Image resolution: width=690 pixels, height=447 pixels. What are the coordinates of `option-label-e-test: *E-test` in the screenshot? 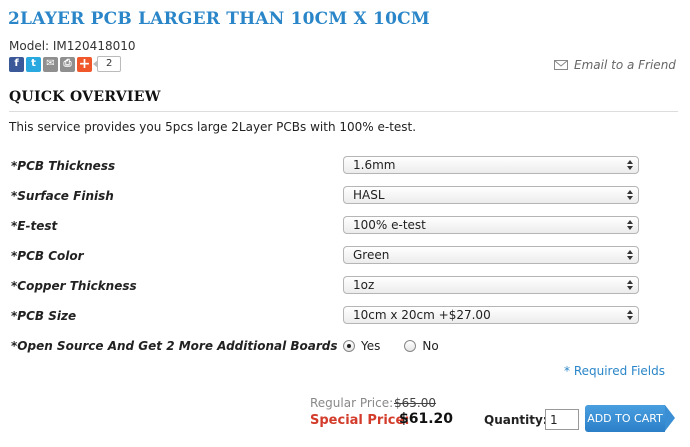 It's located at (34, 226).